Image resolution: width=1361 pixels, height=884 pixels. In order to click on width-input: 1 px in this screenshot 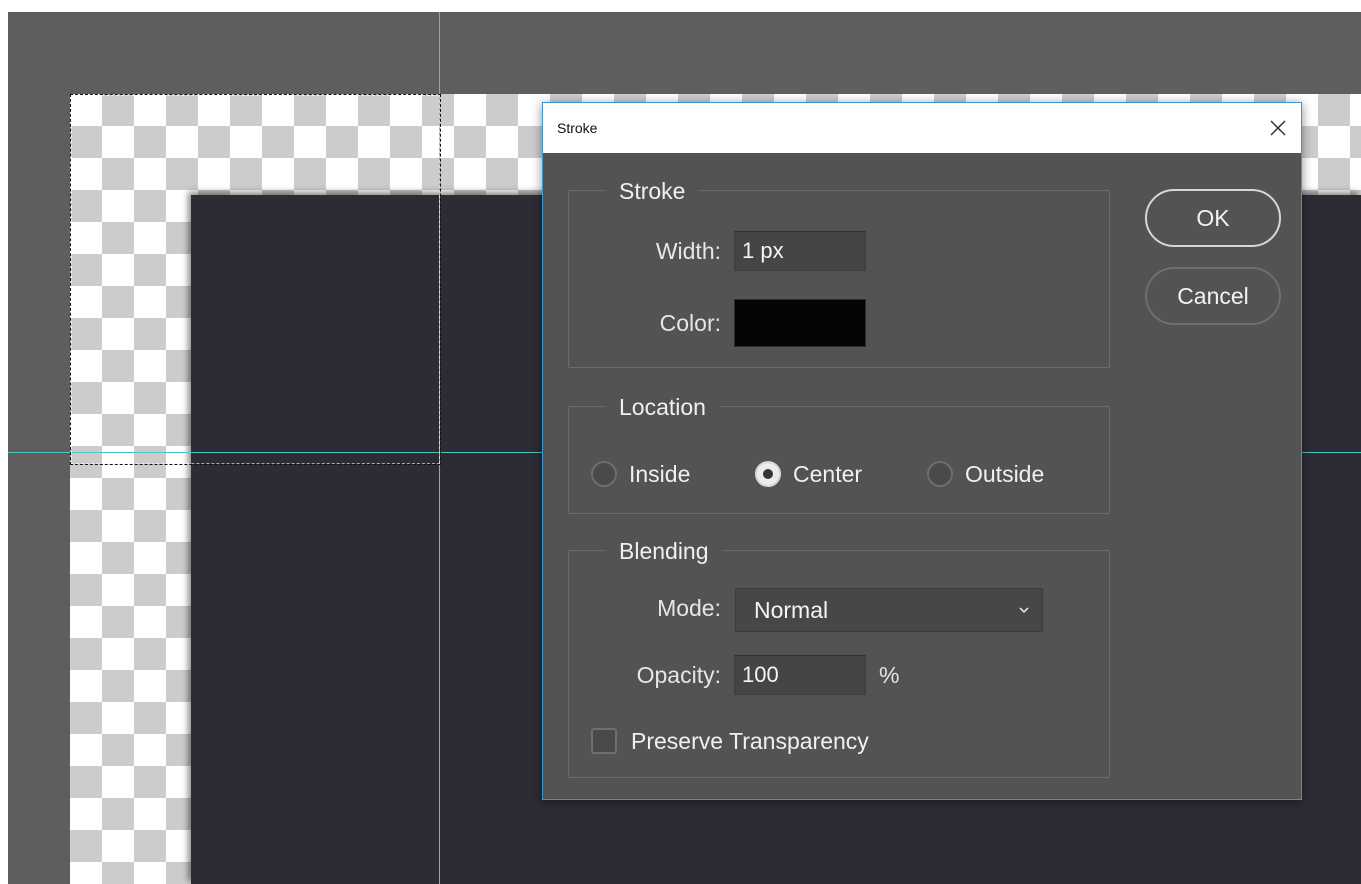, I will do `click(800, 251)`.